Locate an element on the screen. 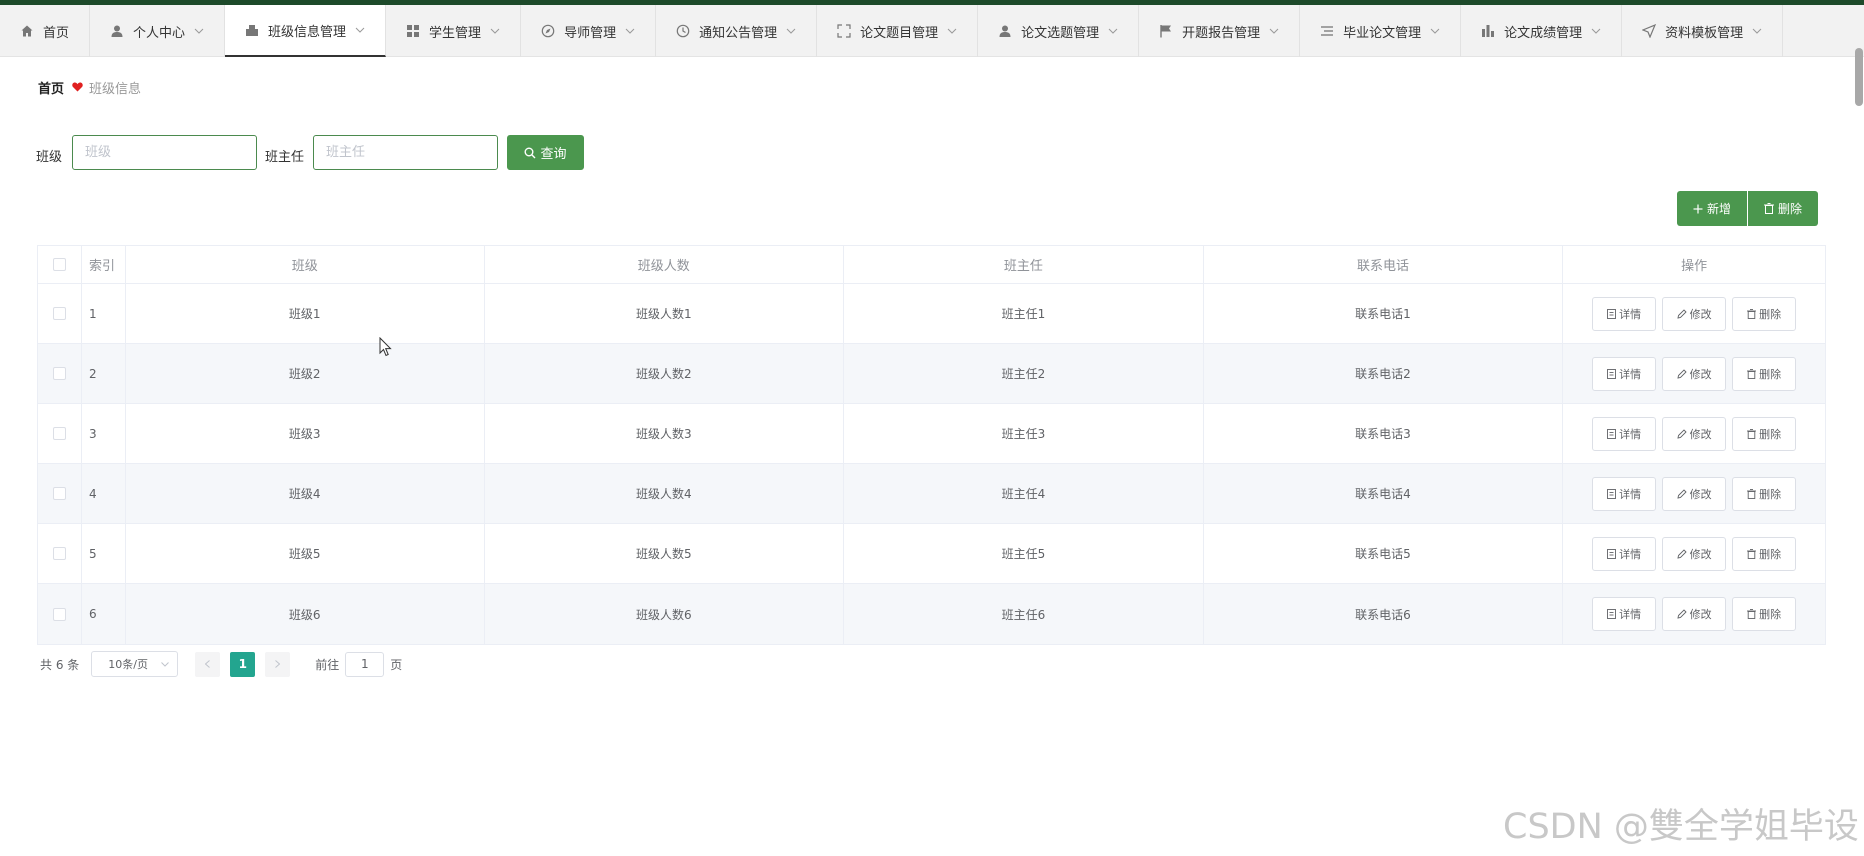 This screenshot has height=856, width=1864. nav-item-5: 通知公告管理 is located at coordinates (737, 31).